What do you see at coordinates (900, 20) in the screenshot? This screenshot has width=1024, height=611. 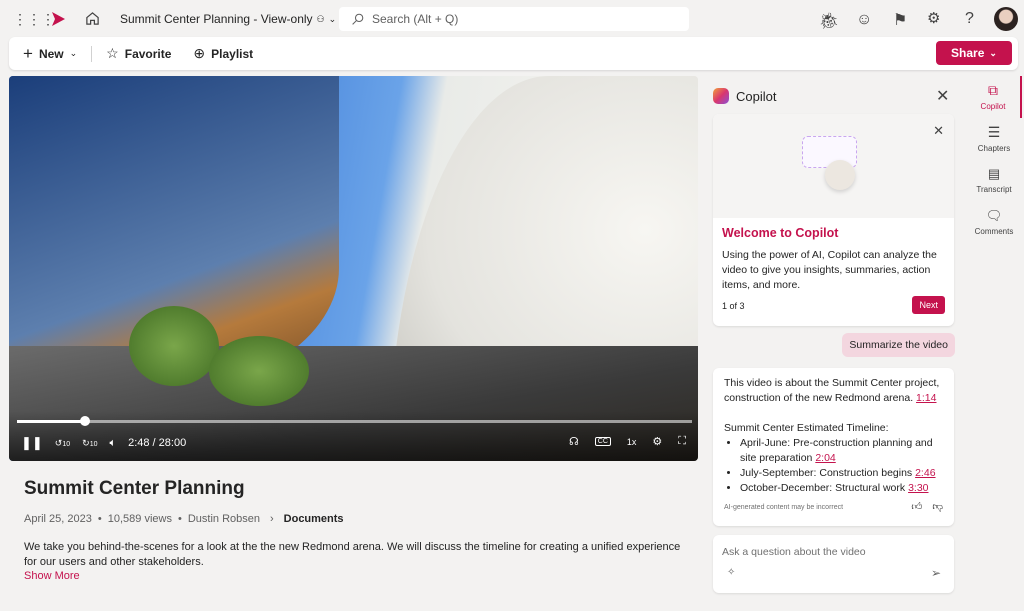 I see `flag-icon: ⚑` at bounding box center [900, 20].